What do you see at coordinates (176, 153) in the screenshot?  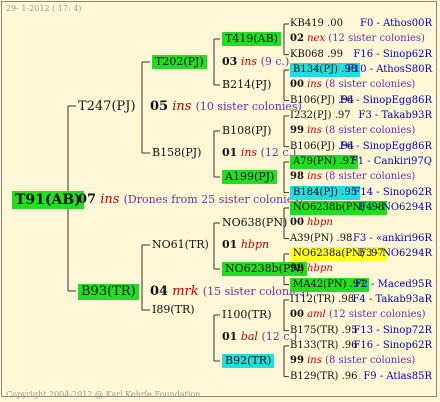 I see `l2-queen-2: B158(PJ)` at bounding box center [176, 153].